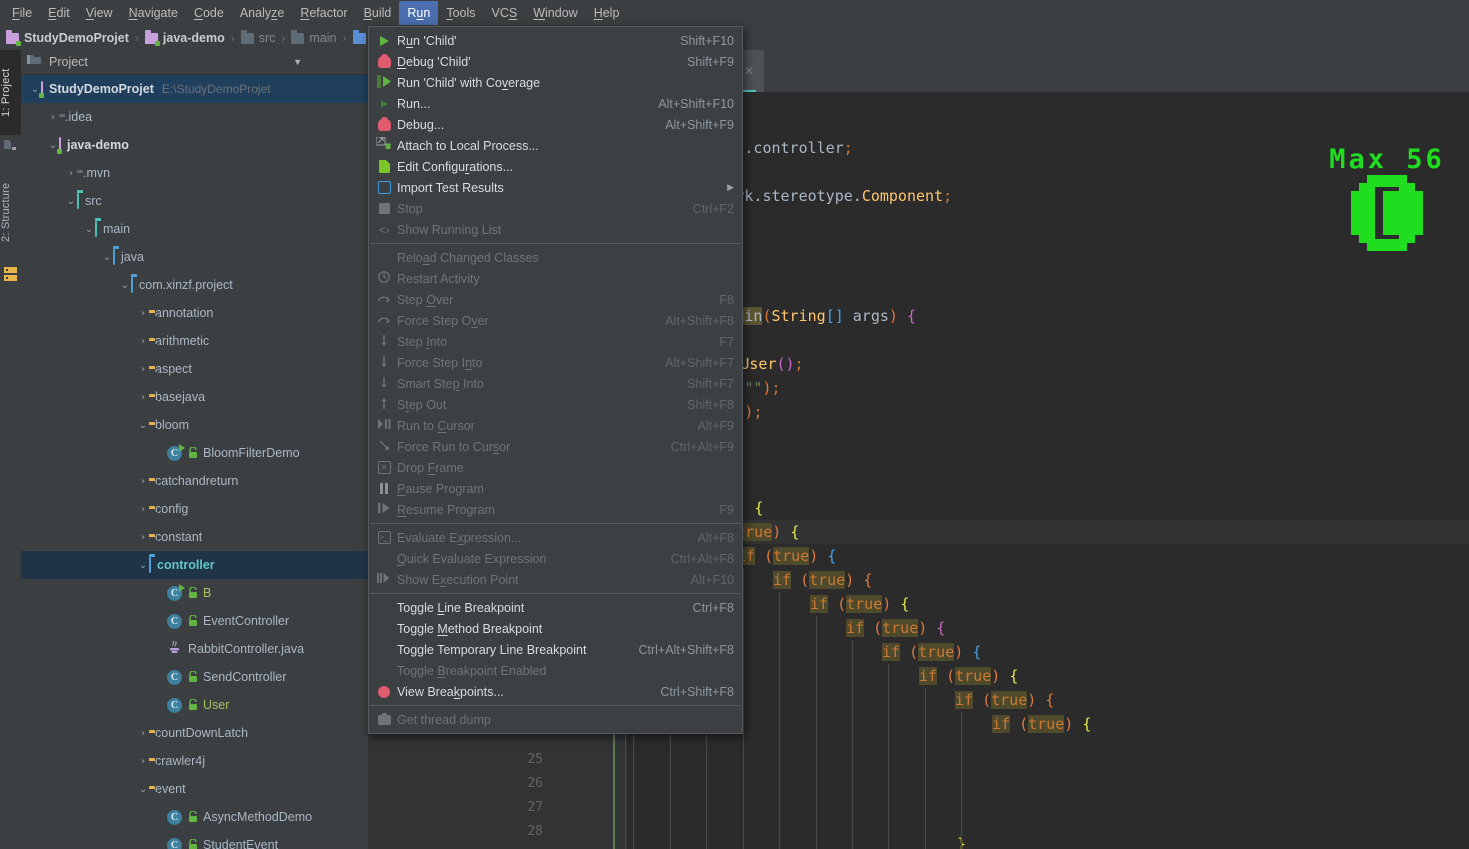 This screenshot has height=849, width=1469. What do you see at coordinates (327, 62) in the screenshot?
I see `chevron-down-icon: ▼` at bounding box center [327, 62].